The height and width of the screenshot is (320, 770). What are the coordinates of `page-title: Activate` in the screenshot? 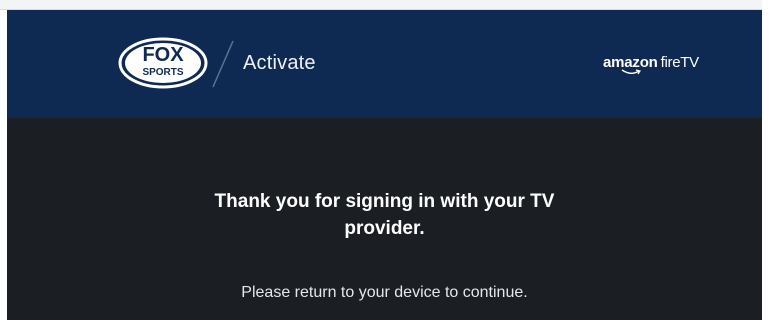 It's located at (279, 63).